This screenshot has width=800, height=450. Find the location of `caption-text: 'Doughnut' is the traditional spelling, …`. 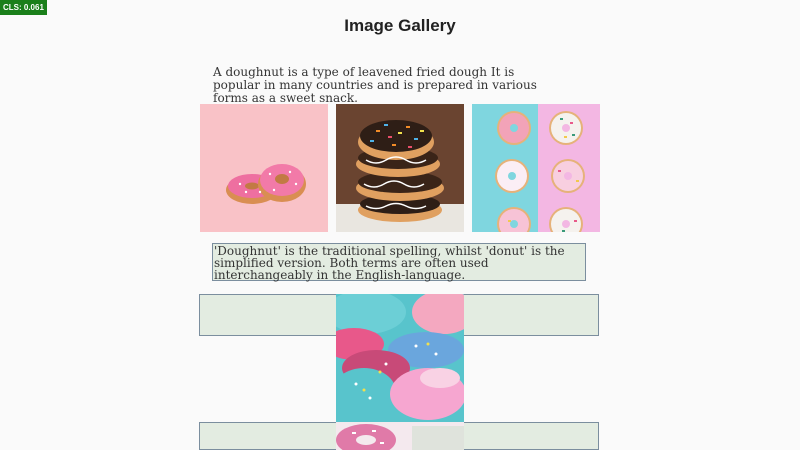

caption-text: 'Doughnut' is the traditional spelling, … is located at coordinates (399, 262).